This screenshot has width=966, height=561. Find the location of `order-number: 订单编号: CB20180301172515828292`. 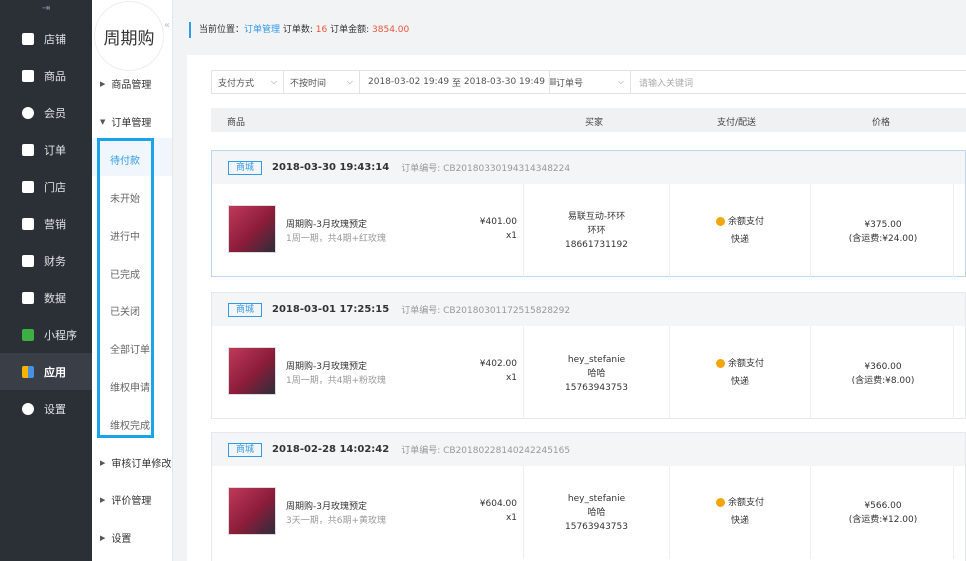

order-number: 订单编号: CB20180301172515828292 is located at coordinates (486, 311).